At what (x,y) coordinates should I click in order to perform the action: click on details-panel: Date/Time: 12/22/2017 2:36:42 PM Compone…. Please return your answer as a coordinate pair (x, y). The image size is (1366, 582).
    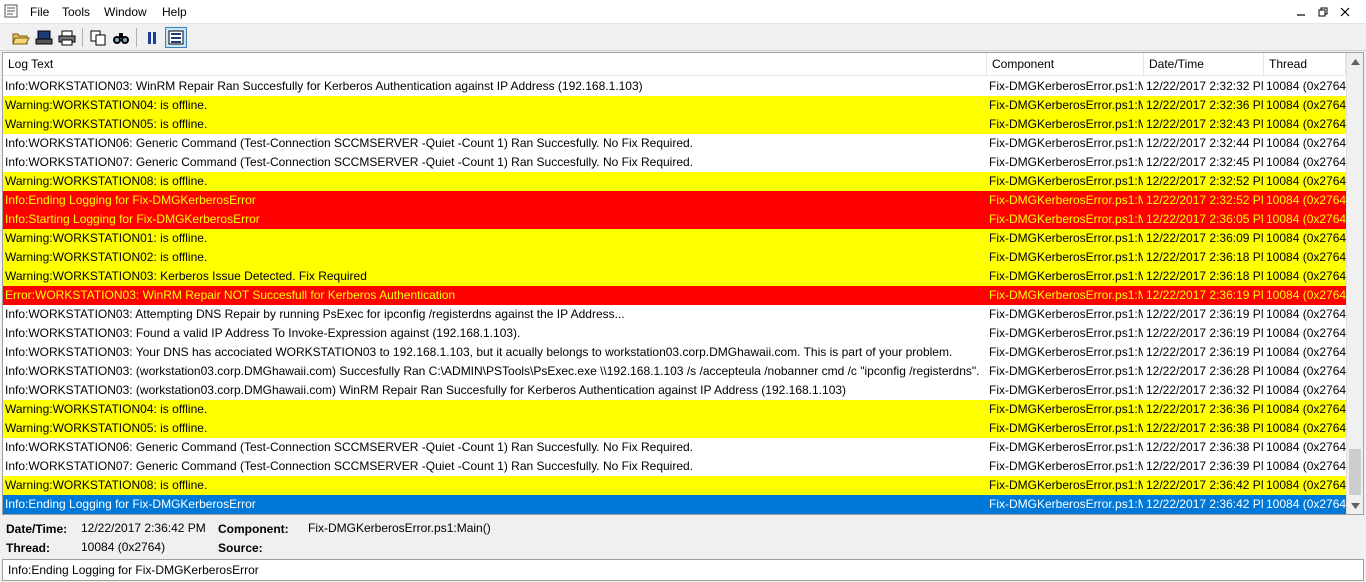
    Looking at the image, I should click on (683, 537).